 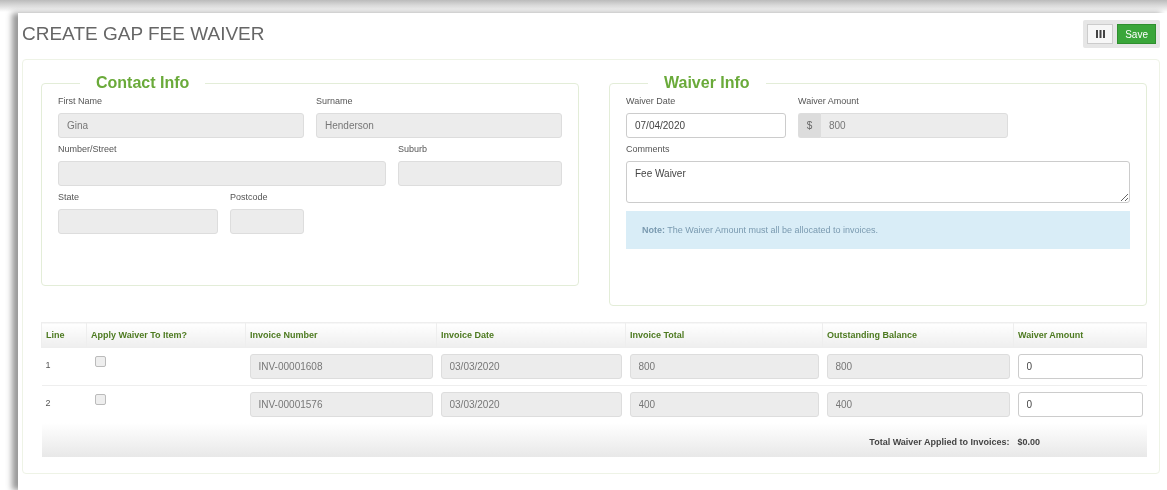 I want to click on field-label: First Name, so click(x=80, y=101).